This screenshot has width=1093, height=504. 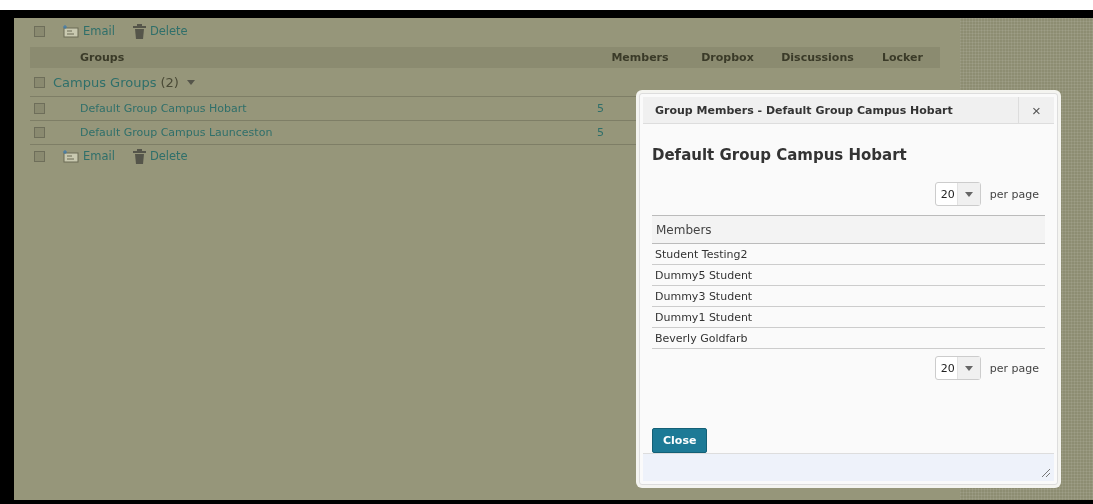 What do you see at coordinates (105, 82) in the screenshot?
I see `group-category: Campus Groups` at bounding box center [105, 82].